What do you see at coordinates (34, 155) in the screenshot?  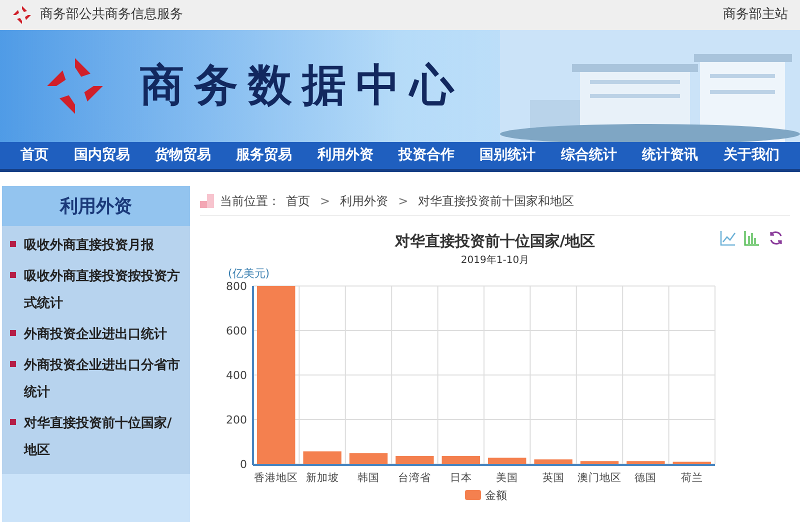 I see `nav-item: 首页` at bounding box center [34, 155].